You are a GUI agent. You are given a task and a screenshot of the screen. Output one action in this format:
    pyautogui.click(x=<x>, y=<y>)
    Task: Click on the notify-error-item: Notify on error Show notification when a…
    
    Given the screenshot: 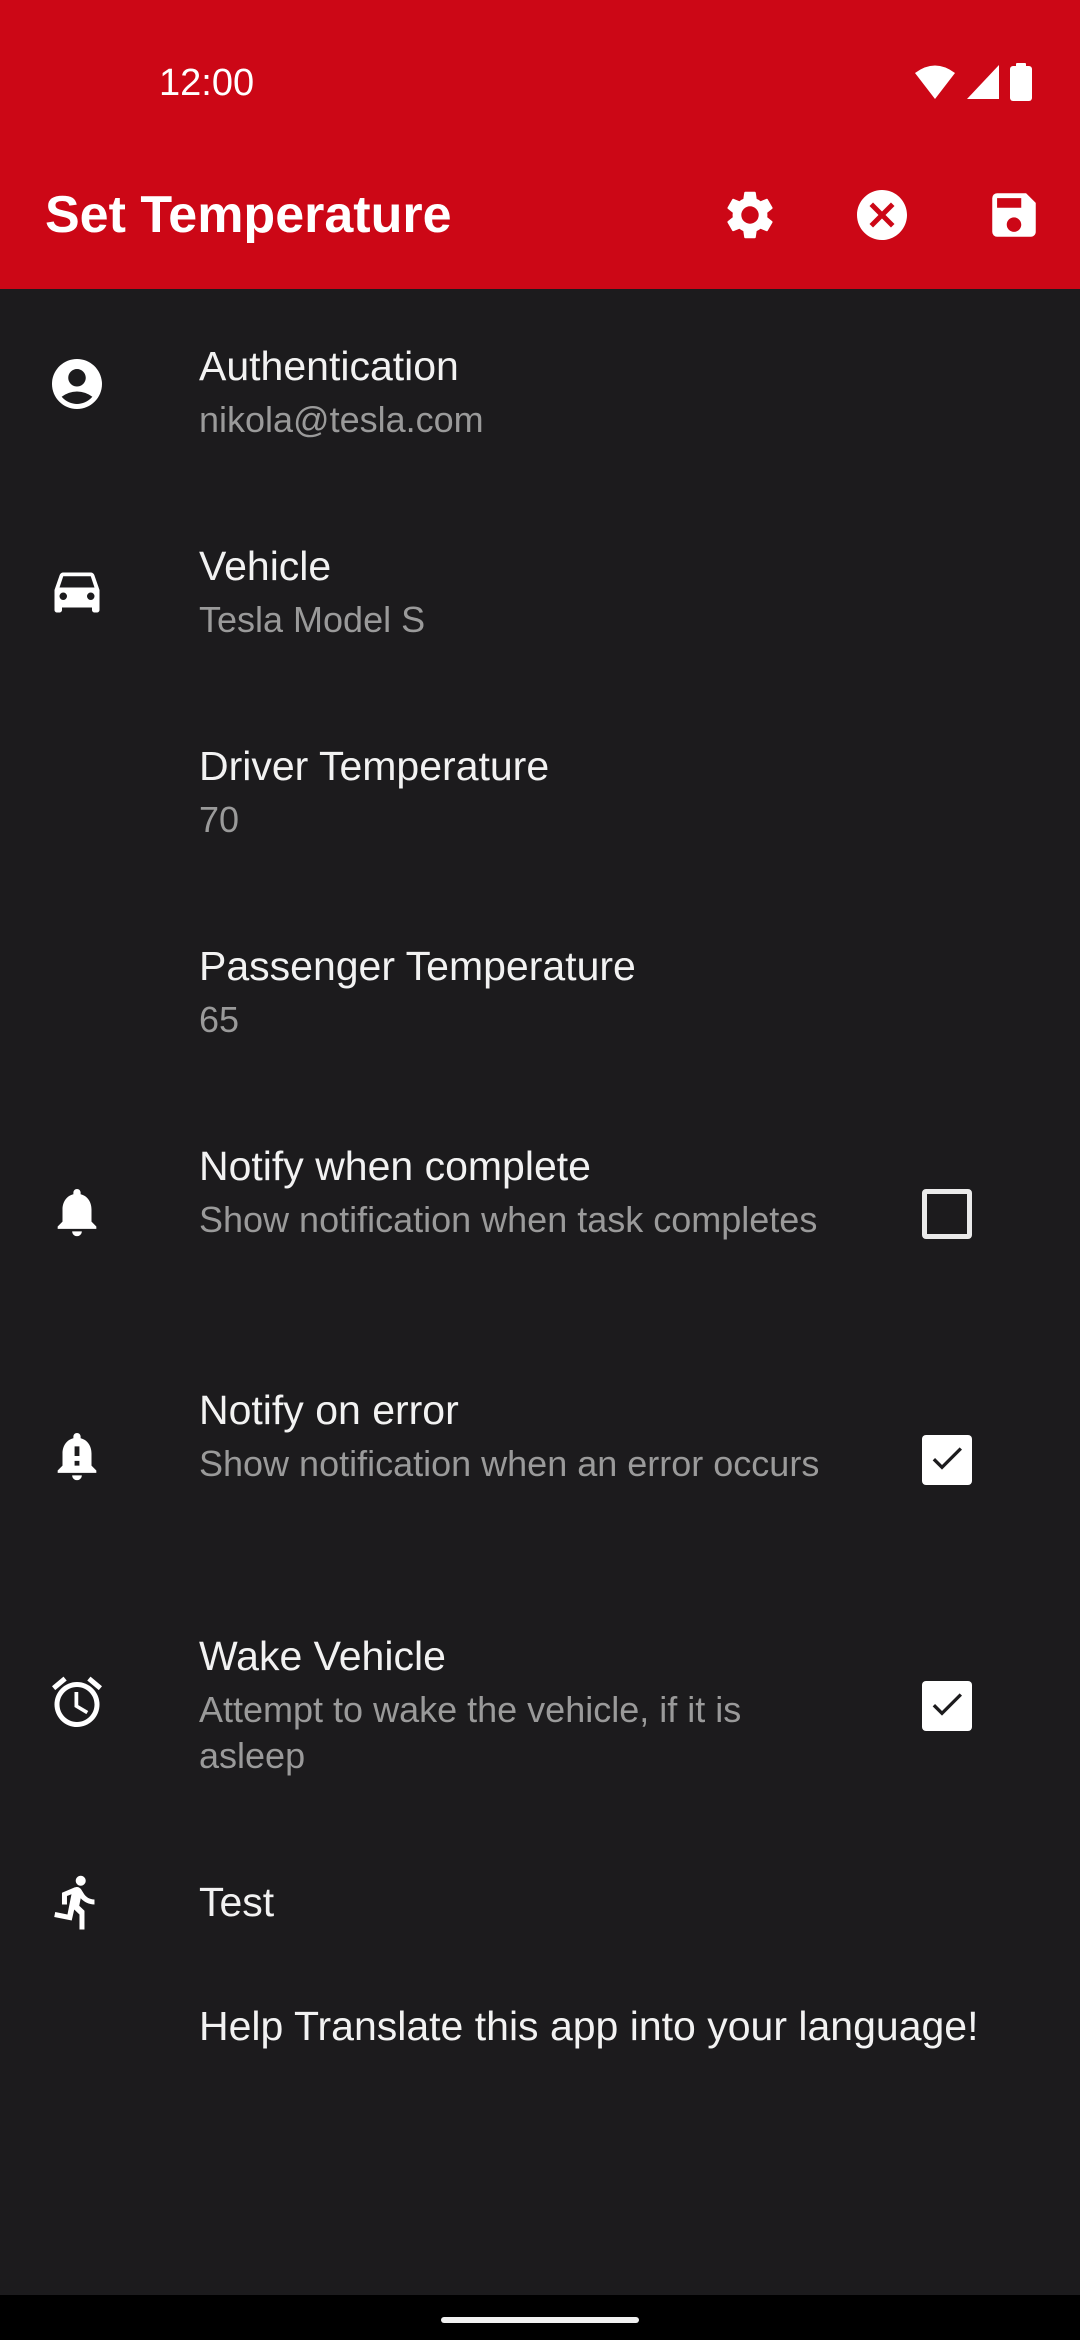 What is the action you would take?
    pyautogui.click(x=540, y=1458)
    